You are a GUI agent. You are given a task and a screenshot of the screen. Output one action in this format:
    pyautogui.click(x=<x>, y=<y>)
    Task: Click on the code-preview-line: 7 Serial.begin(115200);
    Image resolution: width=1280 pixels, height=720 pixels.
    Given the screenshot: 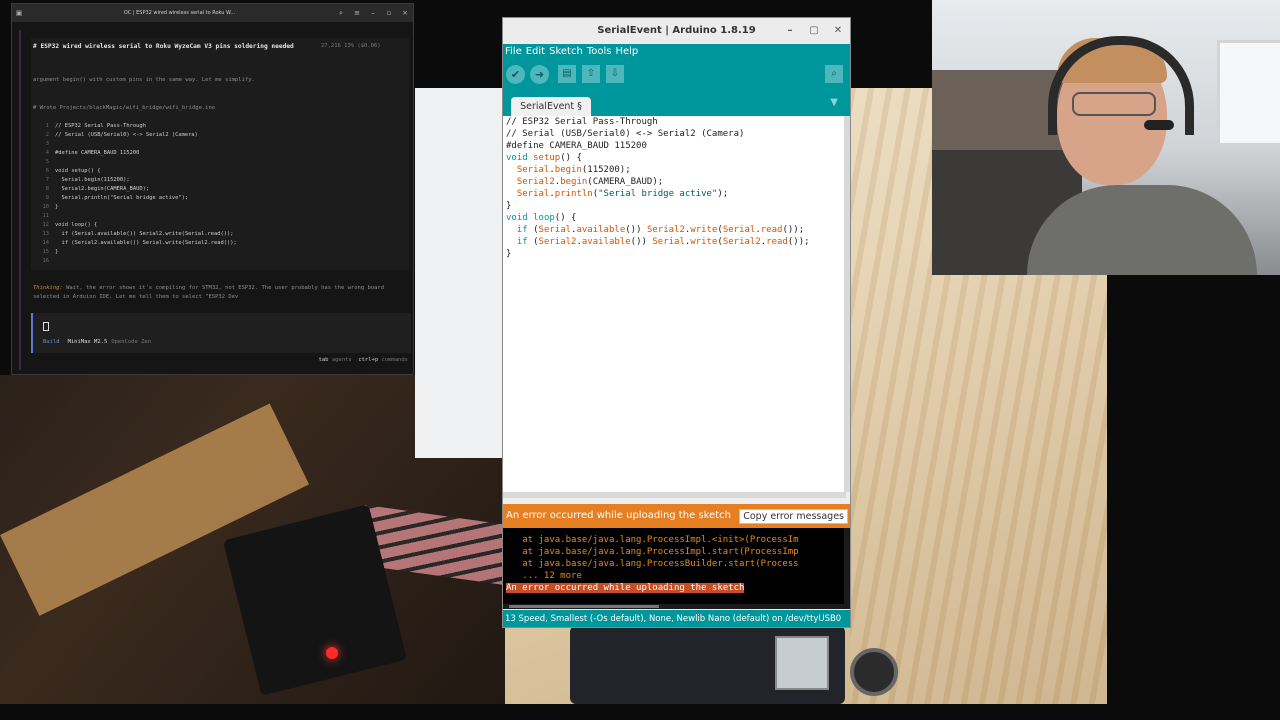 What is the action you would take?
    pyautogui.click(x=205, y=180)
    